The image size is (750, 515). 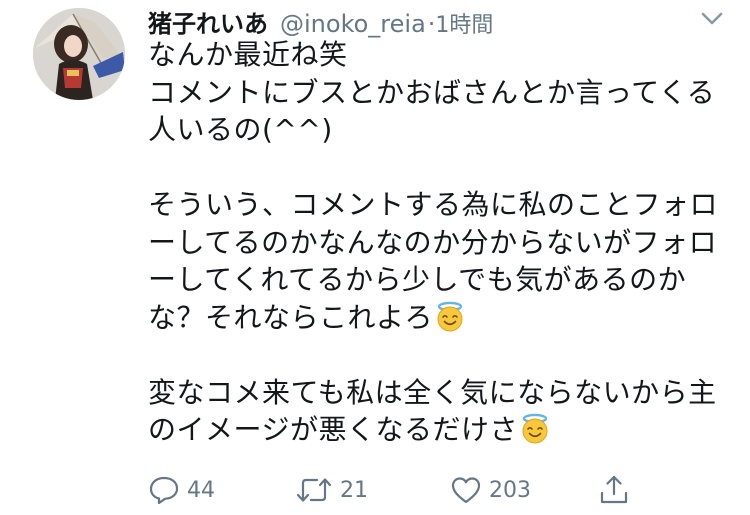 I want to click on tweet-line-with-emoji: な？それならこれよろ, so click(x=438, y=318).